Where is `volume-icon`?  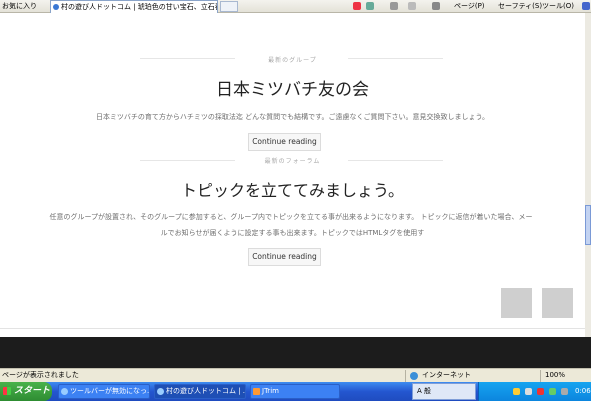 volume-icon is located at coordinates (528, 391).